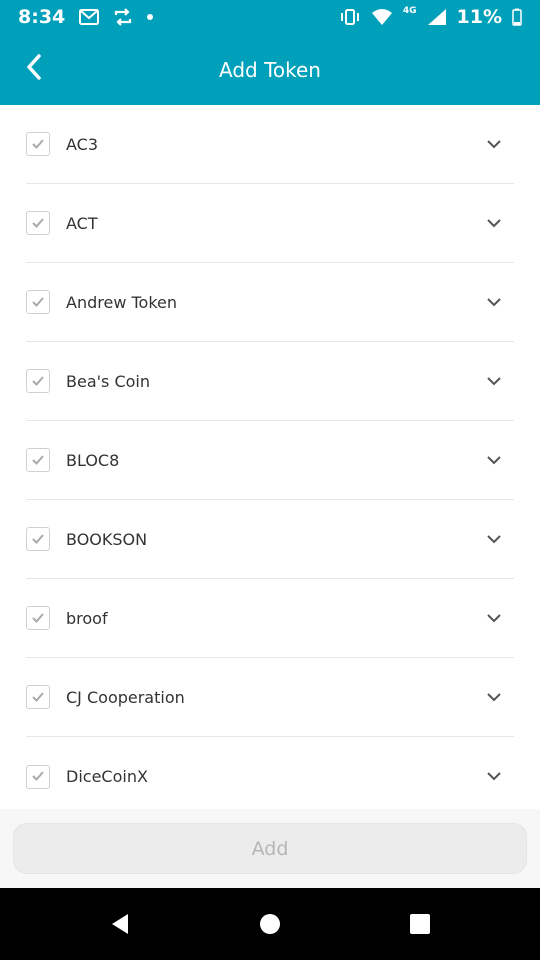 This screenshot has height=960, width=540. Describe the element at coordinates (479, 17) in the screenshot. I see `battery-percent: 11%` at that location.